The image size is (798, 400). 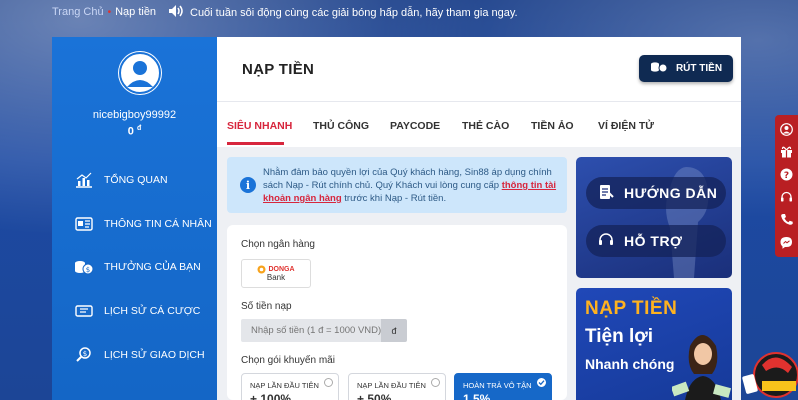 I want to click on messenger-icon, so click(x=787, y=243).